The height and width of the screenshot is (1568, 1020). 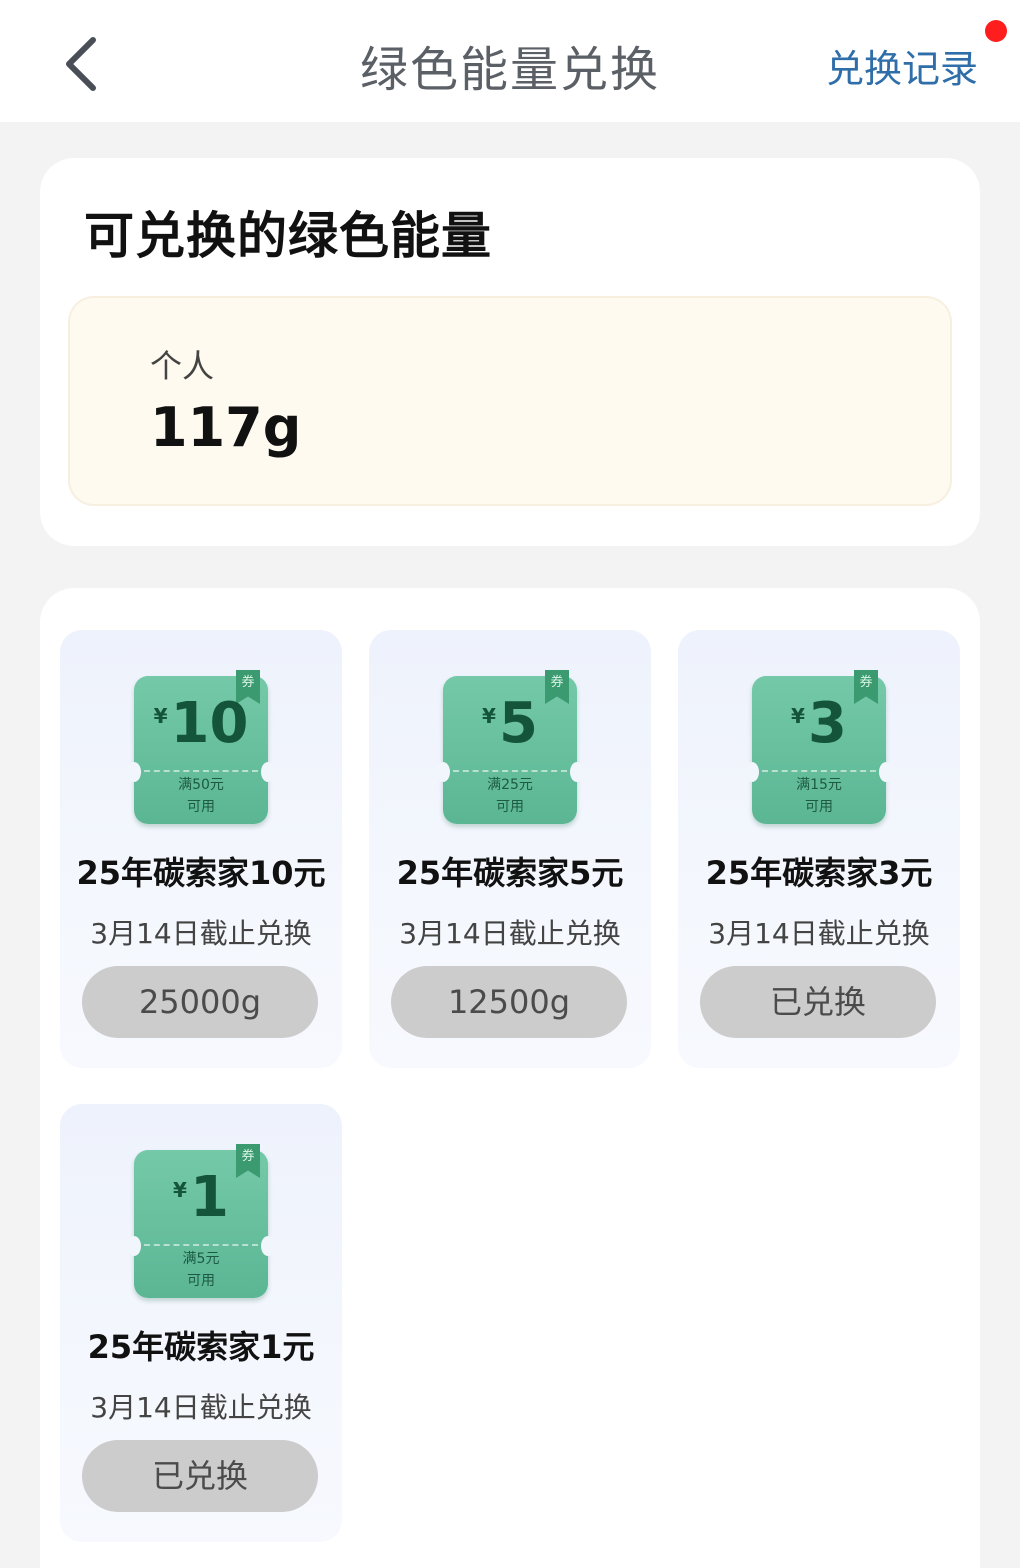 What do you see at coordinates (209, 1197) in the screenshot?
I see `coupon-amount: 1` at bounding box center [209, 1197].